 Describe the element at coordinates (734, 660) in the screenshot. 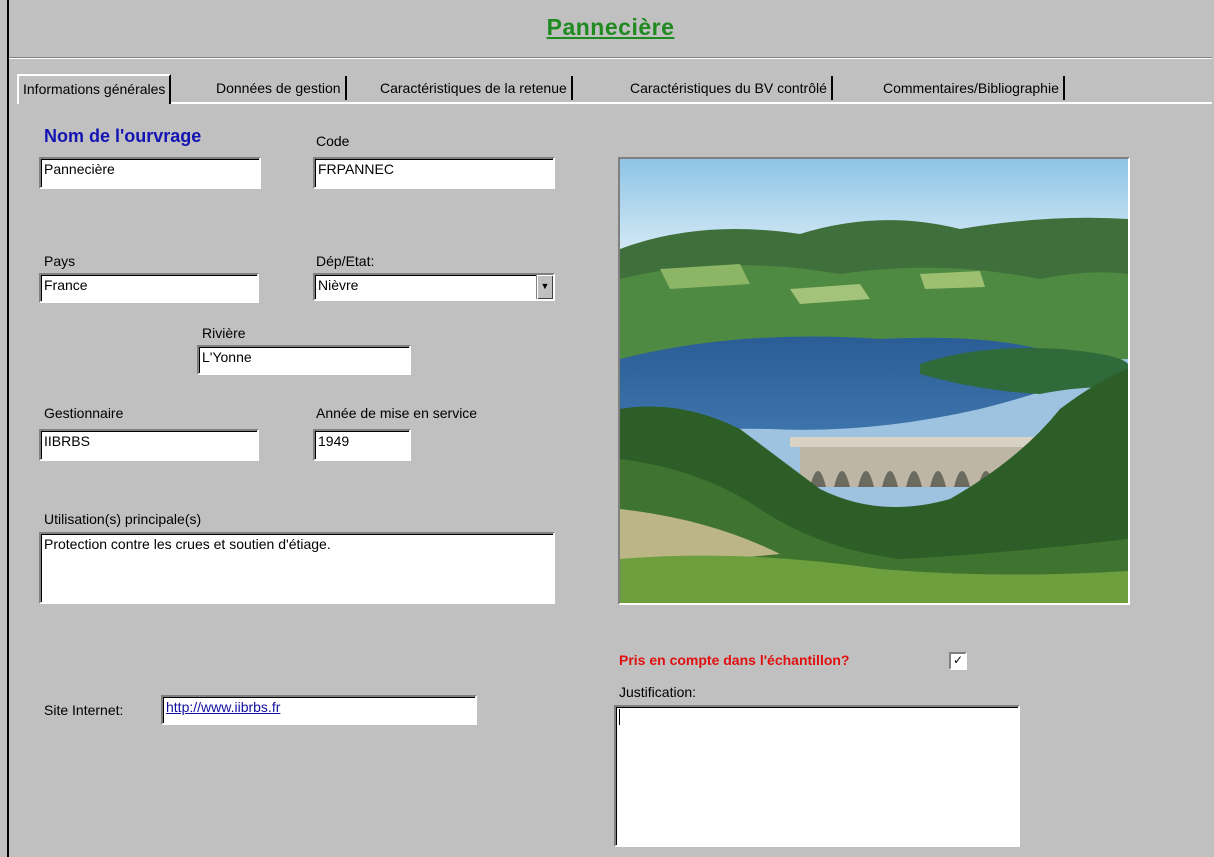

I see `pris-en-compte-label: Pris en compte dans l'échantillon?` at that location.